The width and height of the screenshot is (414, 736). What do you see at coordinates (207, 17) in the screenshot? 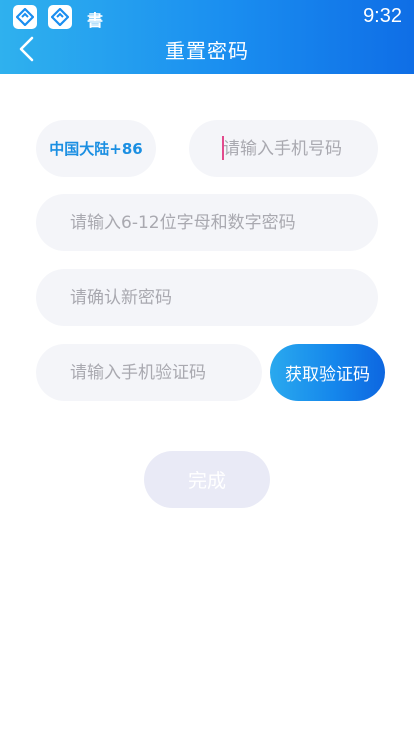
I see `status-bar: 書 9:32` at bounding box center [207, 17].